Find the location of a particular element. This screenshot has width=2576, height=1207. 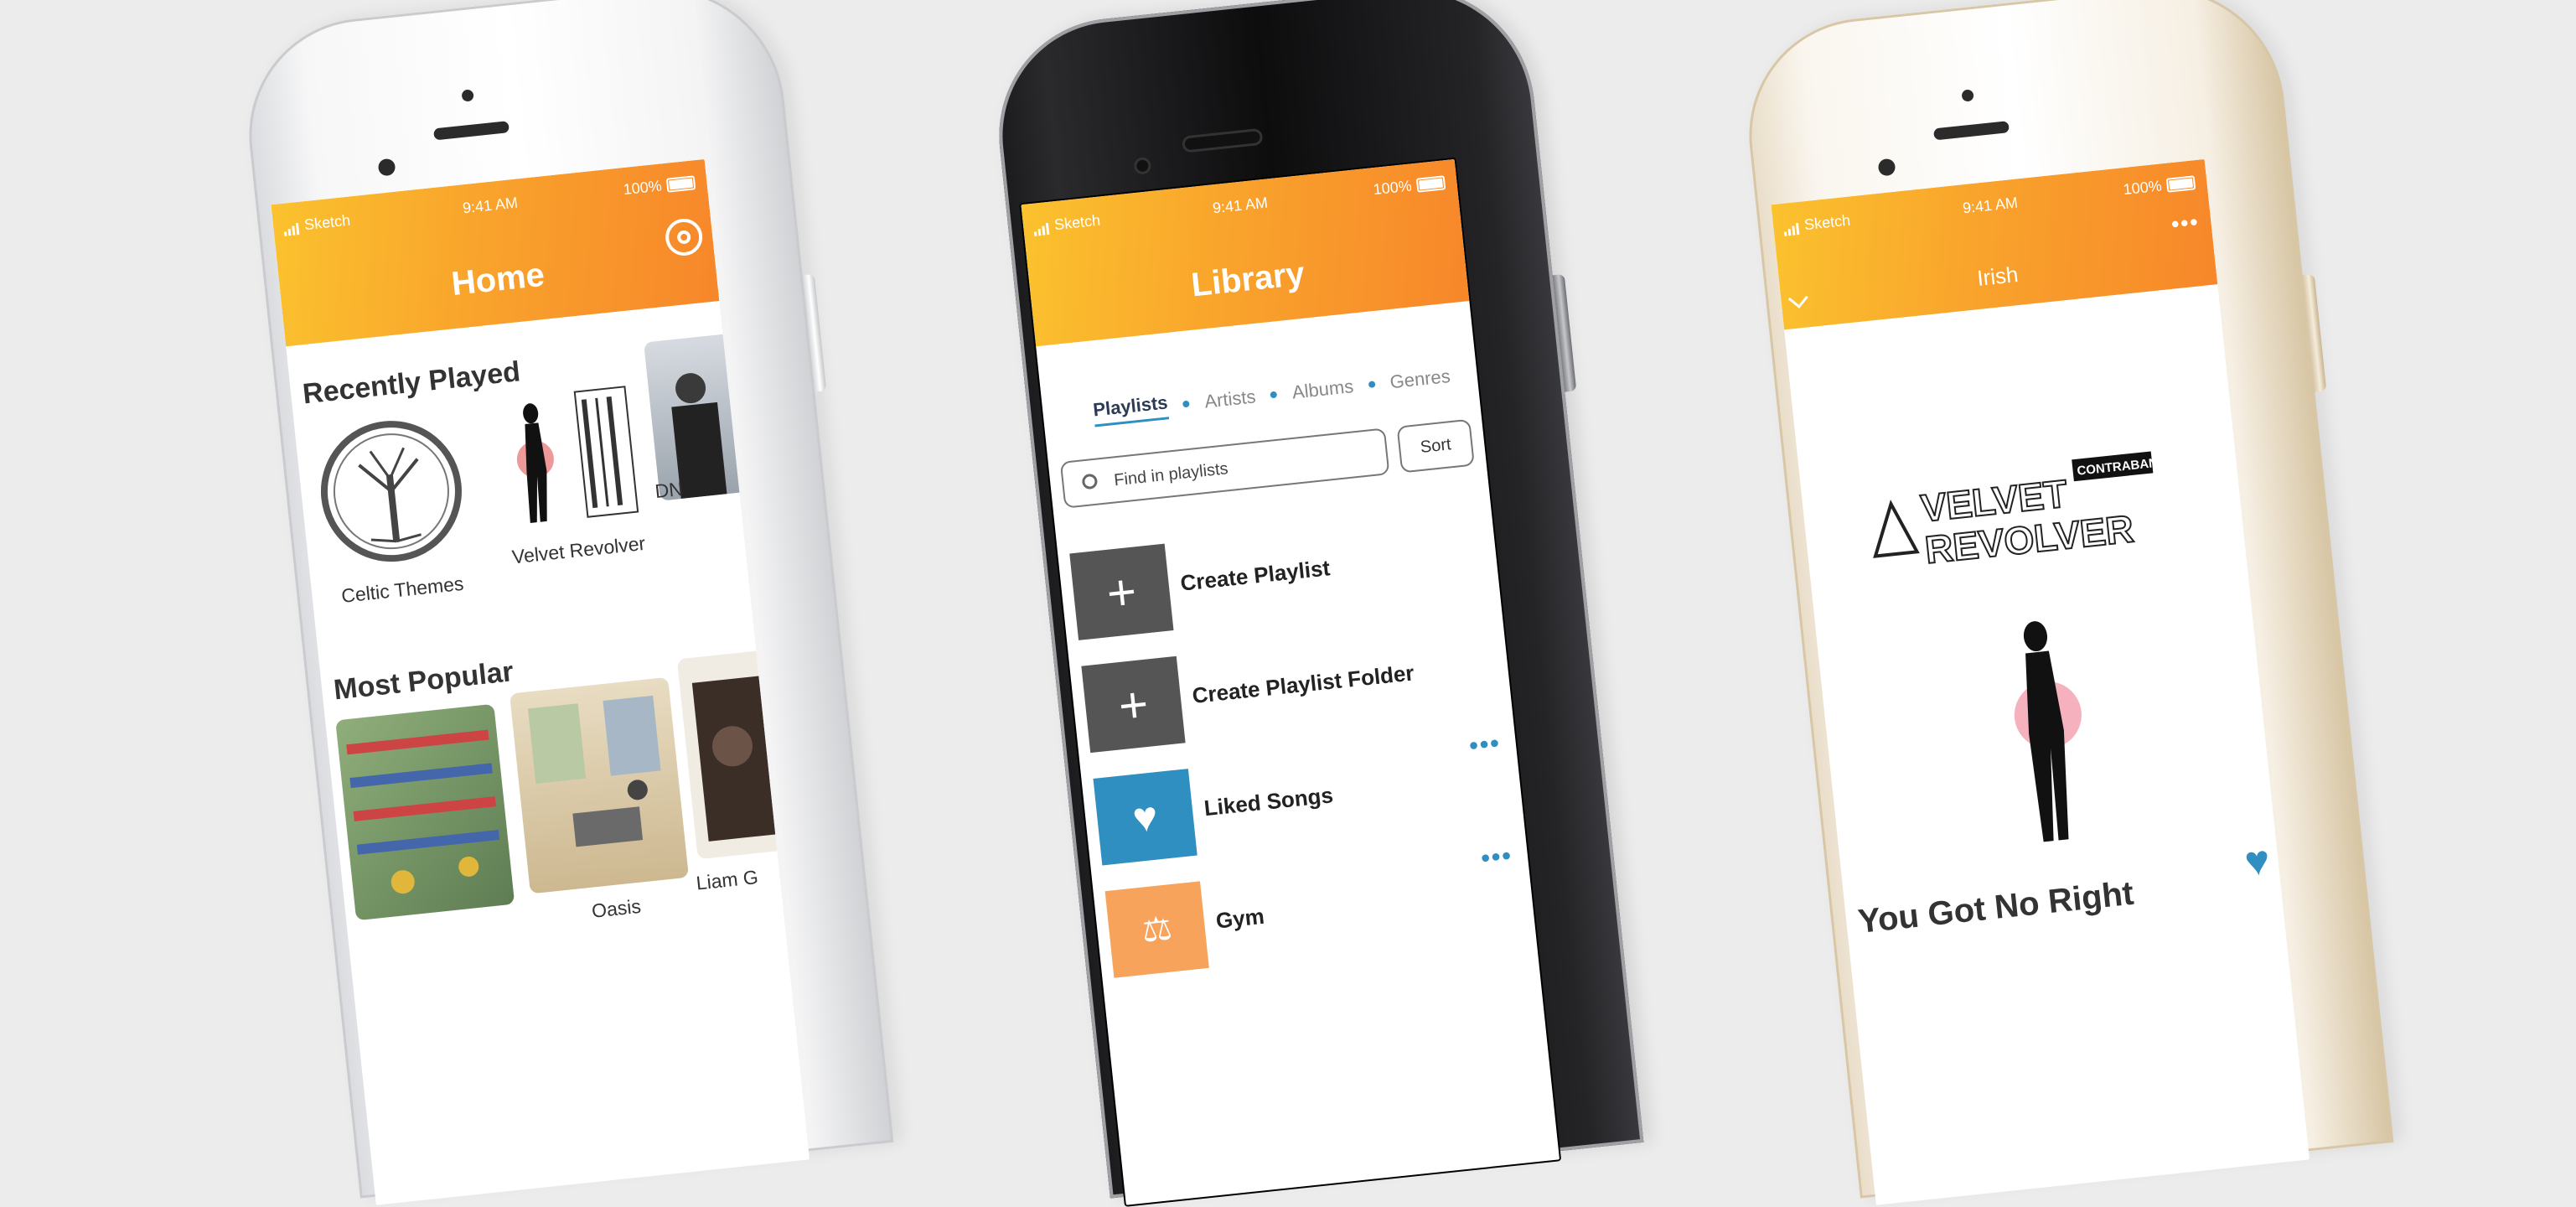

album-artwork is located at coordinates (2046, 732).